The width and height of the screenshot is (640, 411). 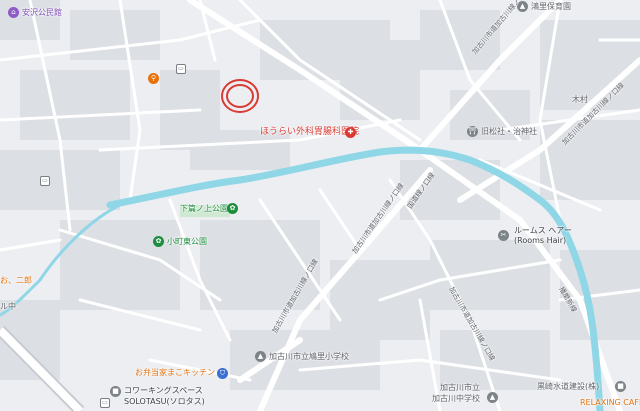 What do you see at coordinates (42, 13) in the screenshot?
I see `kominkan-label: 安沢公民館` at bounding box center [42, 13].